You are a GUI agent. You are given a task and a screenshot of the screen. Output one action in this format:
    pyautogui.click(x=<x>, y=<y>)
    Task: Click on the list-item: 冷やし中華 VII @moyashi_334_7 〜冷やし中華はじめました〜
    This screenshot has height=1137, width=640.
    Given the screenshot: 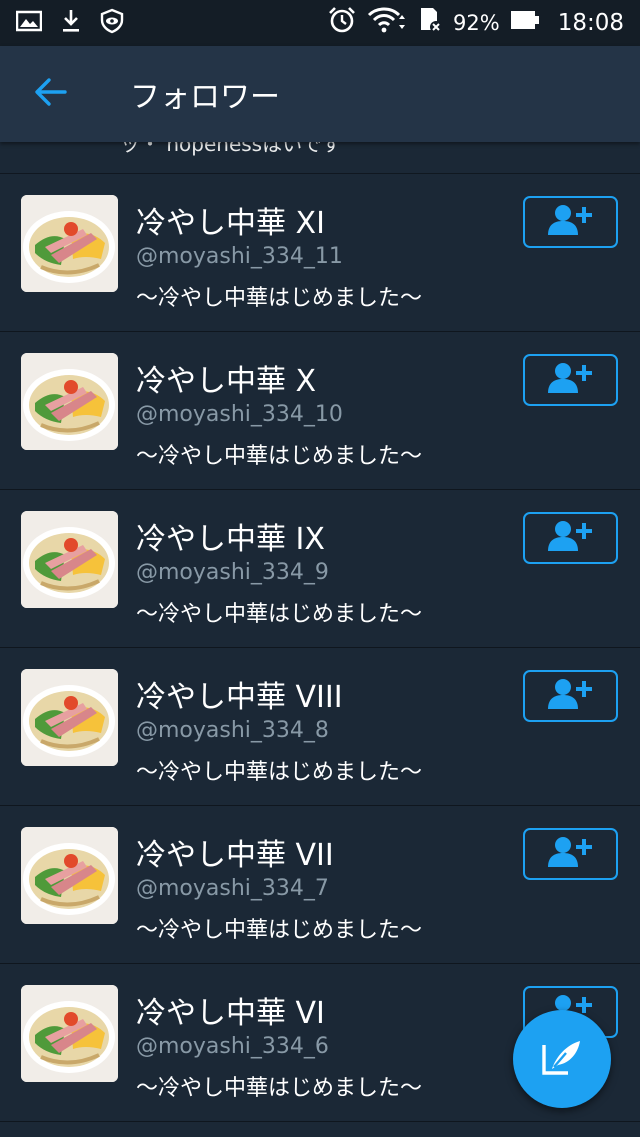 What is the action you would take?
    pyautogui.click(x=320, y=885)
    